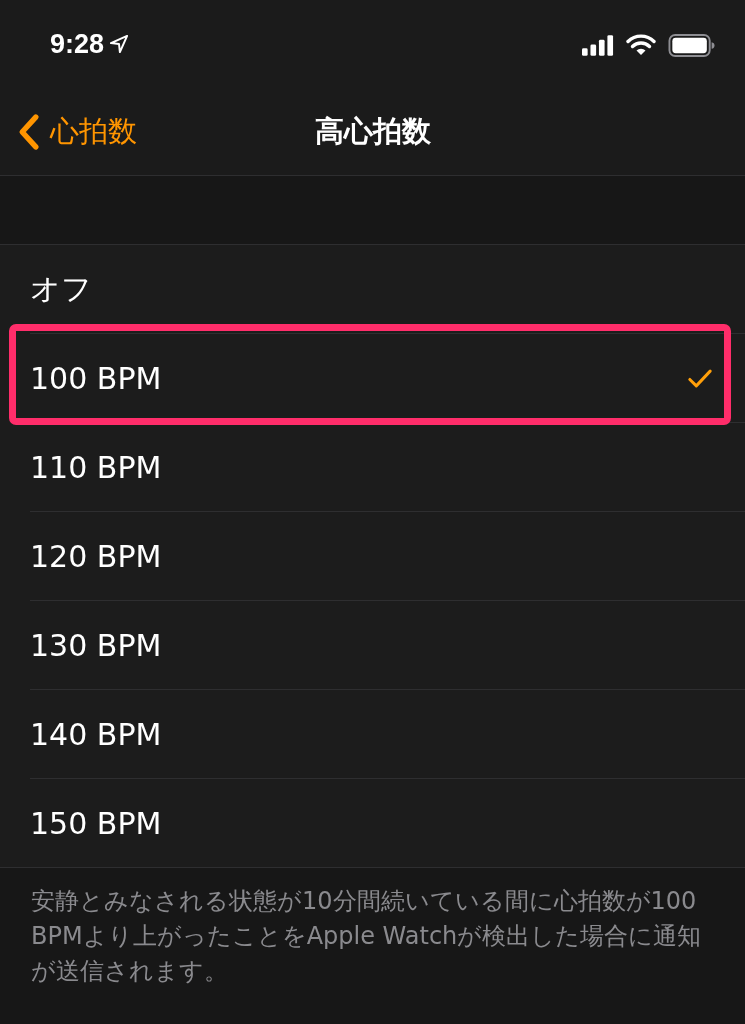  What do you see at coordinates (29, 131) in the screenshot?
I see `chevron-left-icon` at bounding box center [29, 131].